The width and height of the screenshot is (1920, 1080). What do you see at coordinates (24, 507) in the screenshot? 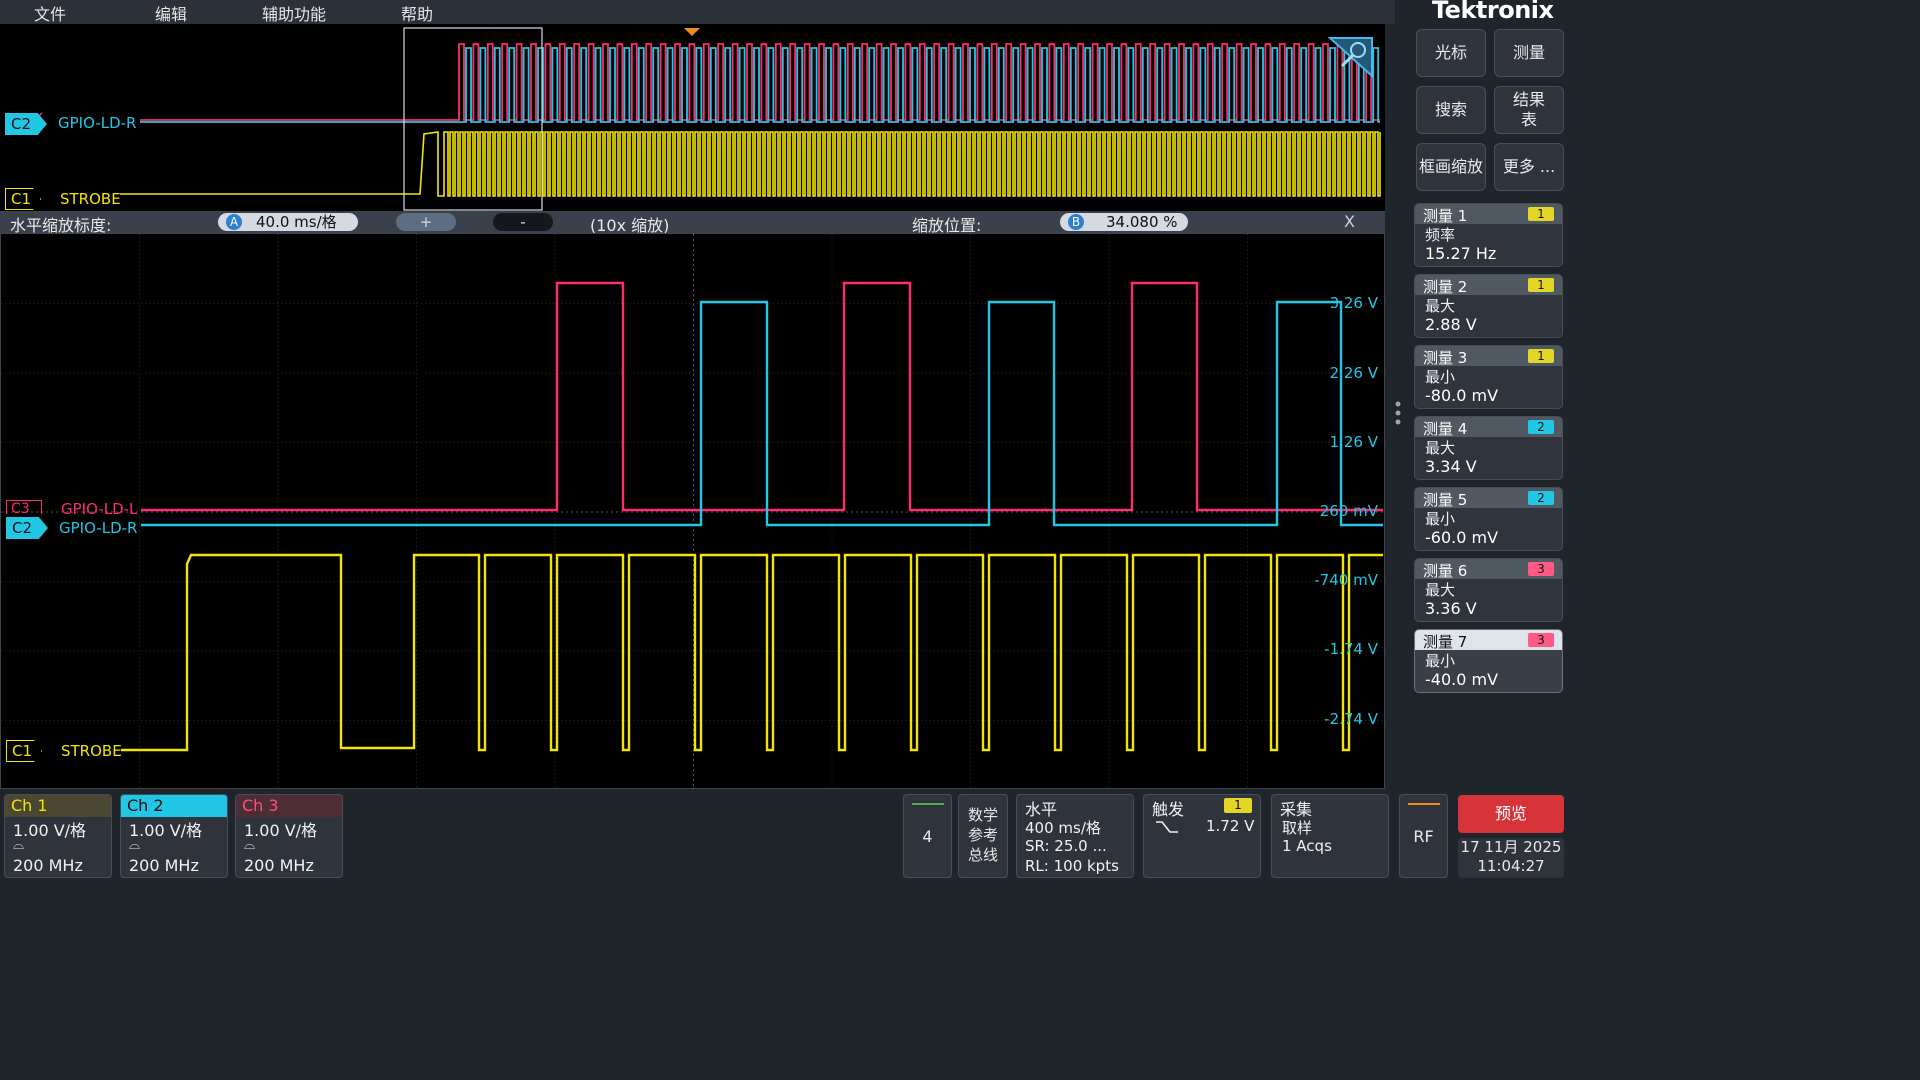
I see `c3-badge: C3` at bounding box center [24, 507].